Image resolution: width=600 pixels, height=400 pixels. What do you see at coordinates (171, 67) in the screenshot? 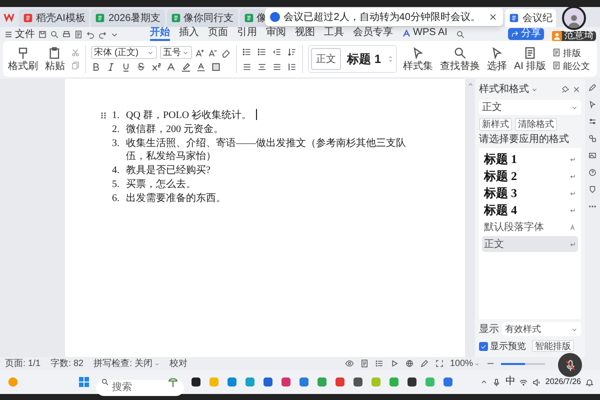
I see `text-effect-icon` at bounding box center [171, 67].